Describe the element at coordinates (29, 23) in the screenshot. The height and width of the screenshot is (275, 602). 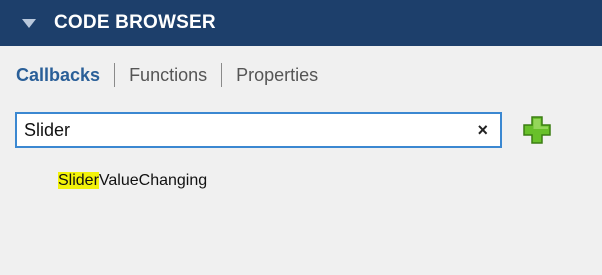
I see `caret-down-icon` at that location.